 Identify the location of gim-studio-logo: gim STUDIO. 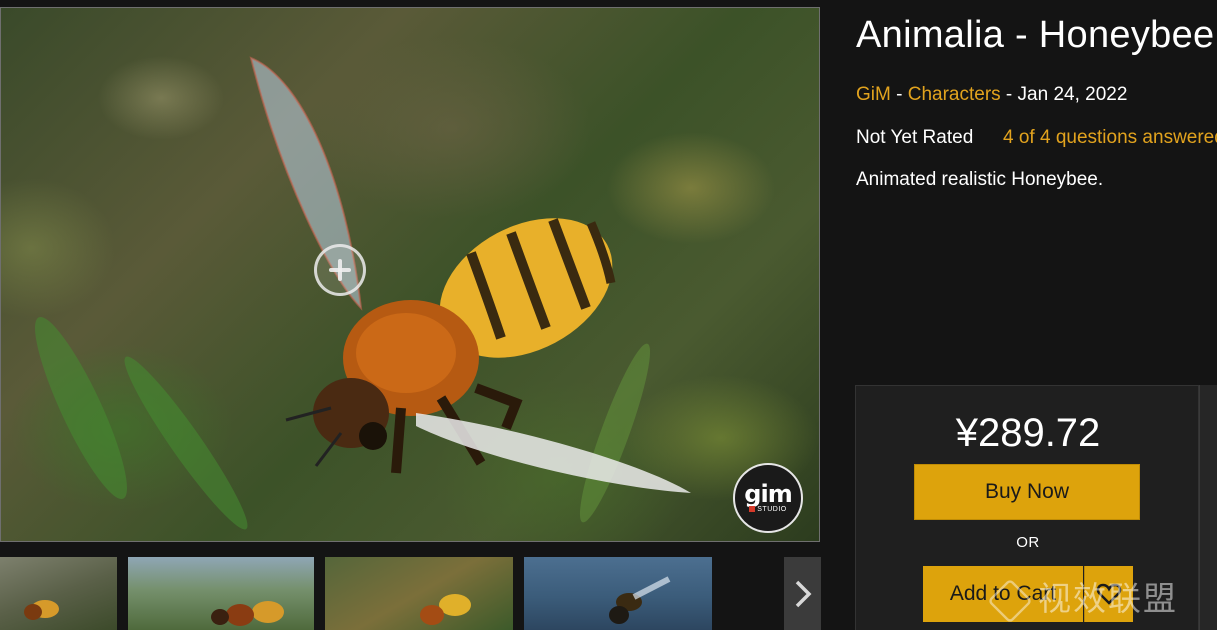
(768, 498).